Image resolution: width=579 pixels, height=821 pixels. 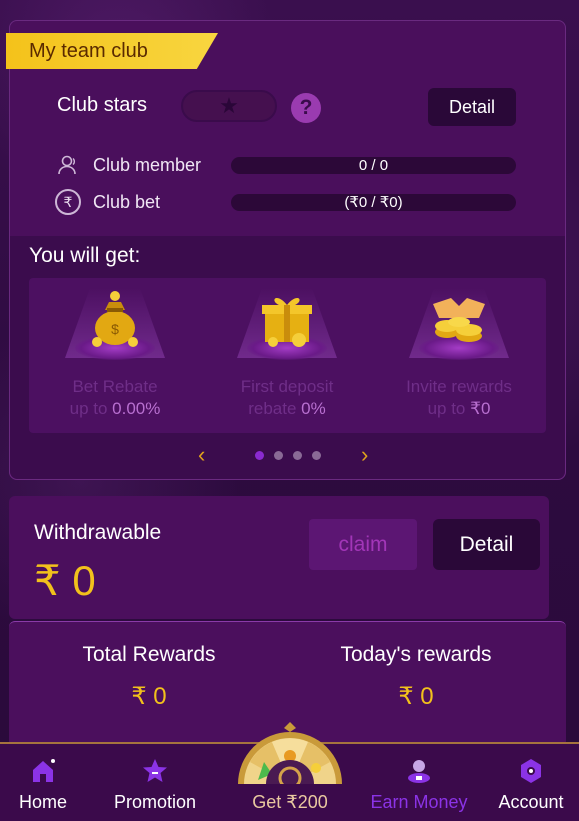 What do you see at coordinates (287, 322) in the screenshot?
I see `gift-box-icon` at bounding box center [287, 322].